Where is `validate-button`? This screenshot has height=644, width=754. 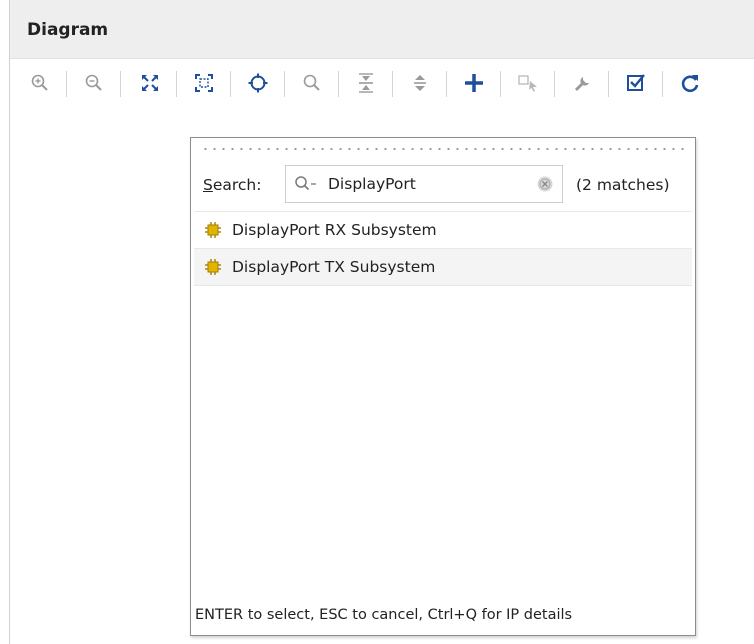 validate-button is located at coordinates (636, 83).